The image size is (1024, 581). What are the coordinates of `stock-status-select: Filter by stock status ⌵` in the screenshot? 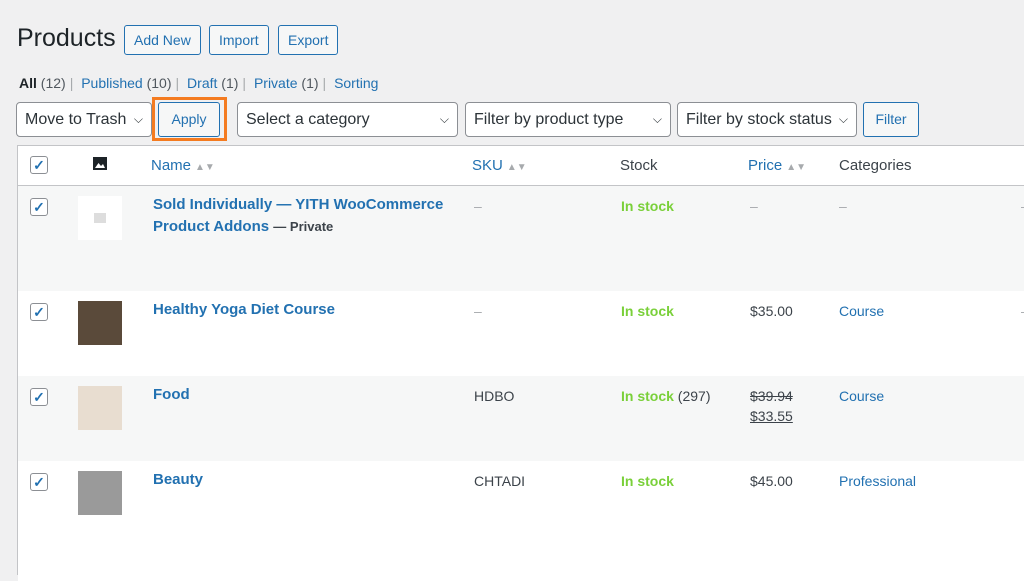 It's located at (767, 119).